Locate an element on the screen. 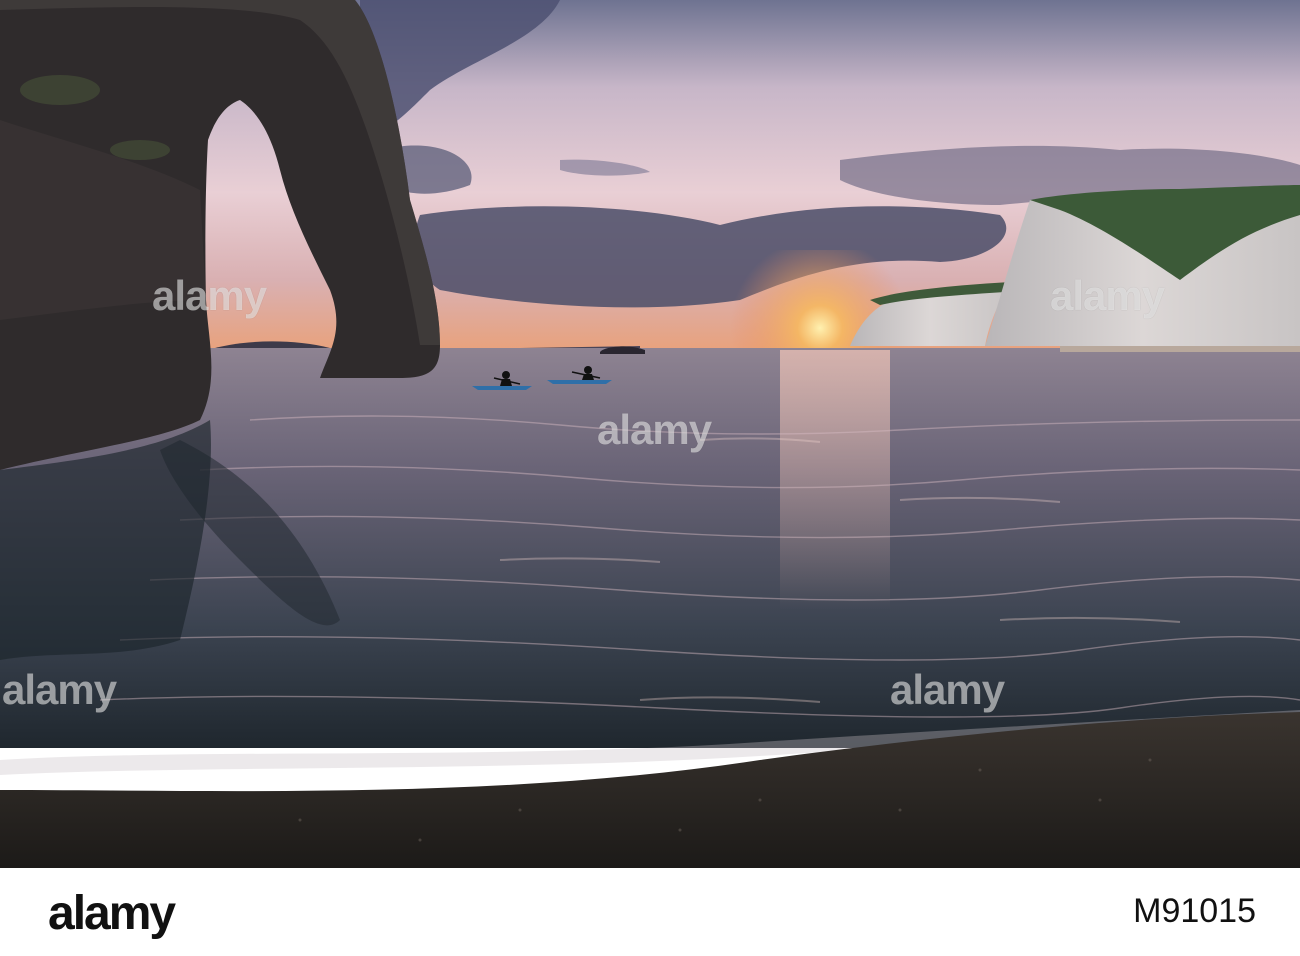  alamy-logo: alamy is located at coordinates (112, 913).